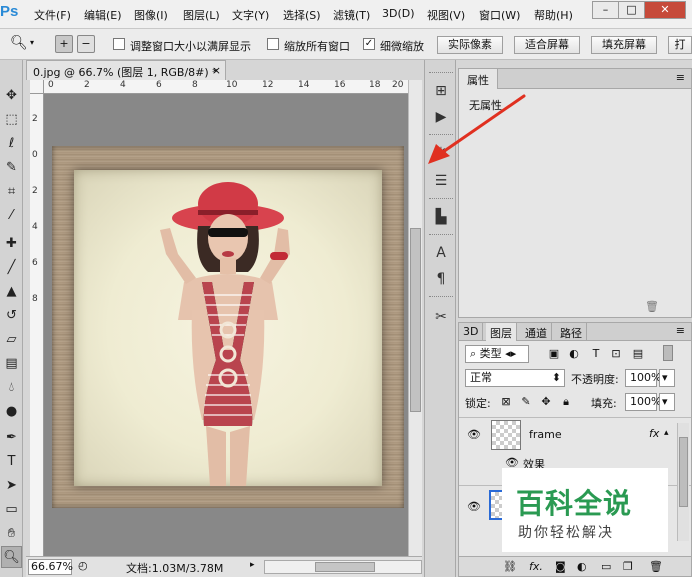 The height and width of the screenshot is (577, 692). I want to click on lock-position-icon: ✥, so click(546, 401).